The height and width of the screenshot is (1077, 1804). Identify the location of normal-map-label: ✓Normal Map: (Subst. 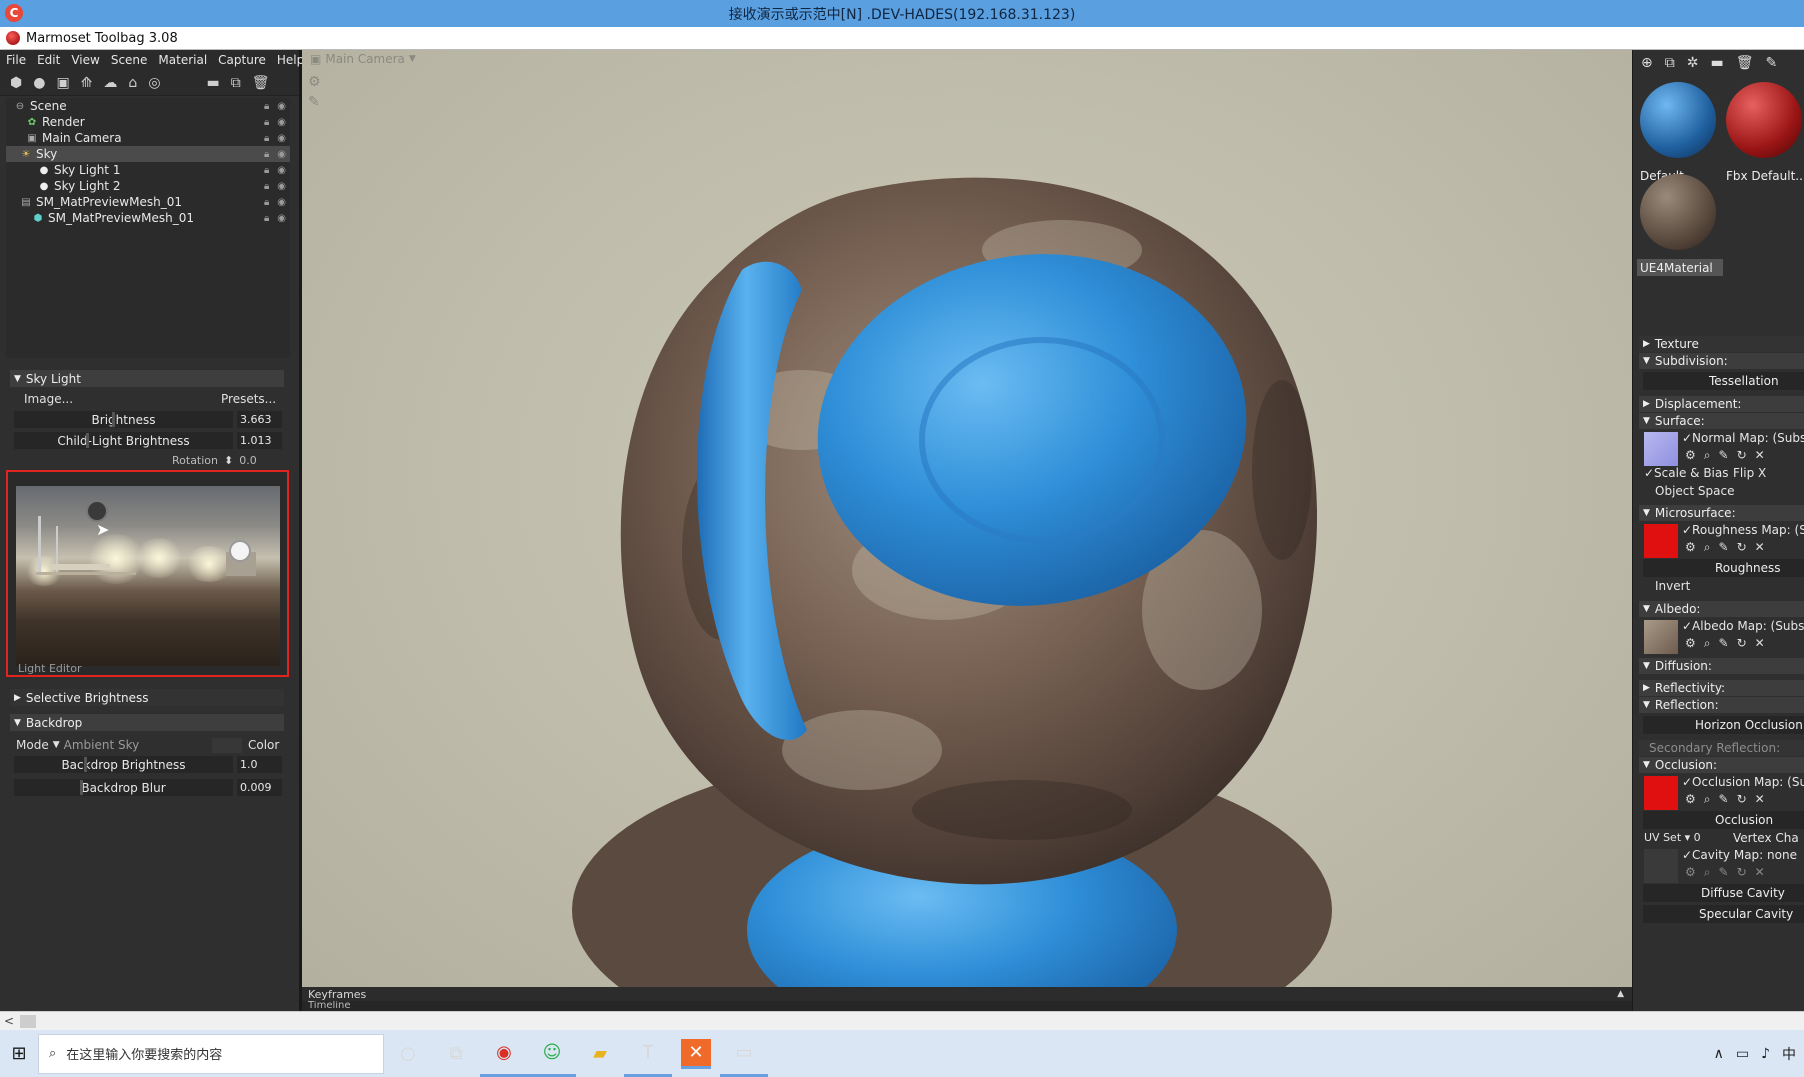
(1743, 438).